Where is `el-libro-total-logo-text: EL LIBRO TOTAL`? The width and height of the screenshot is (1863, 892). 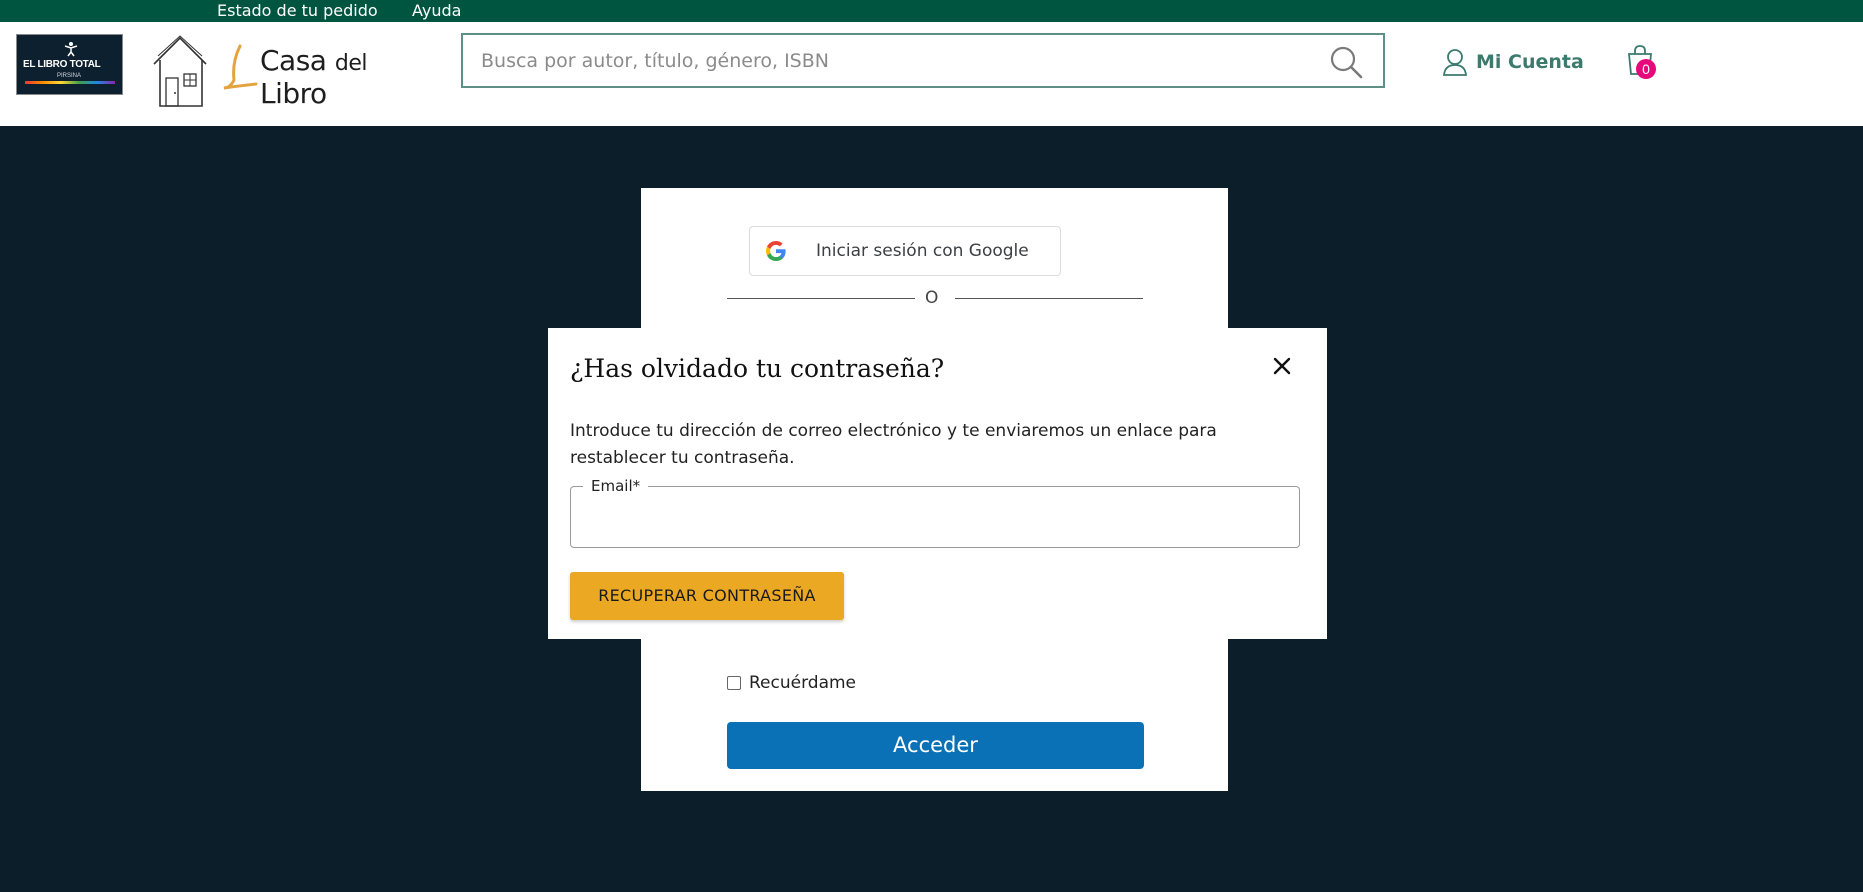 el-libro-total-logo-text: EL LIBRO TOTAL is located at coordinates (62, 64).